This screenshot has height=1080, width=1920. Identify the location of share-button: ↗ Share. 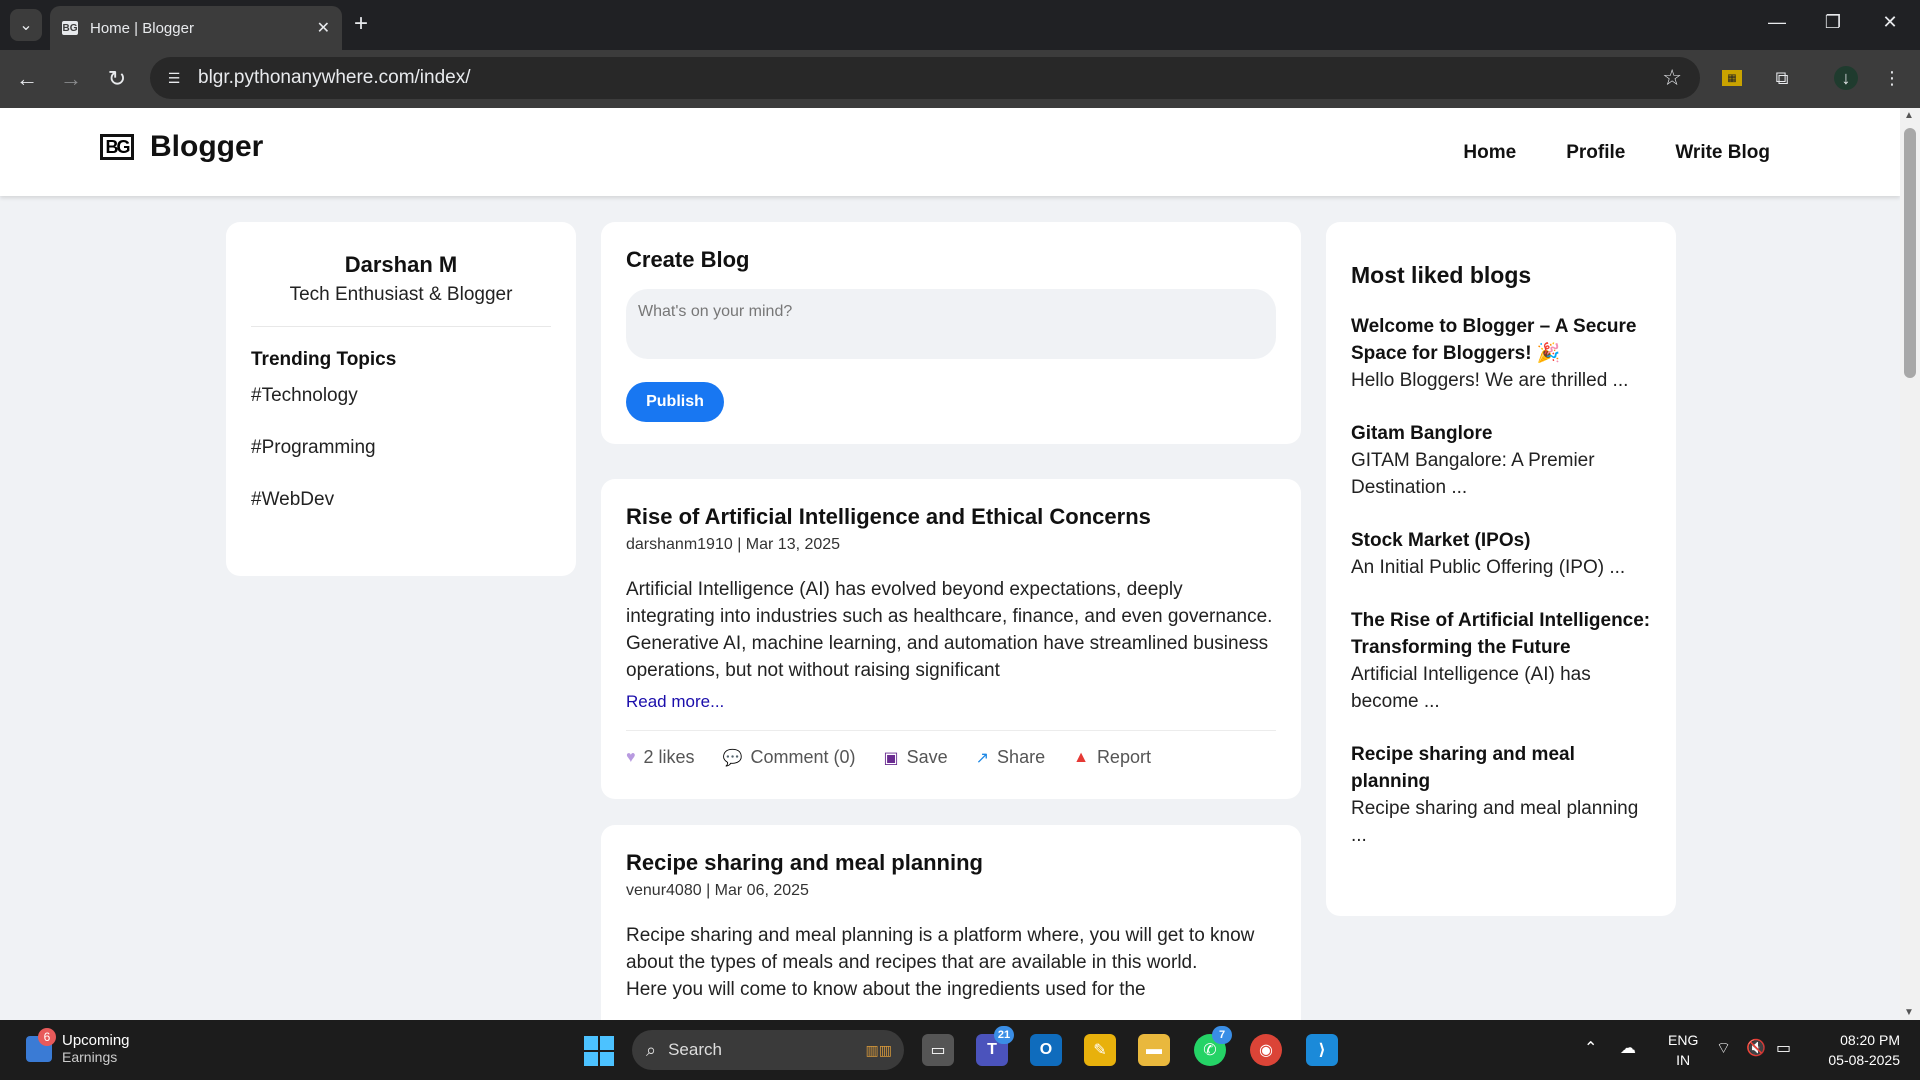
(1010, 757).